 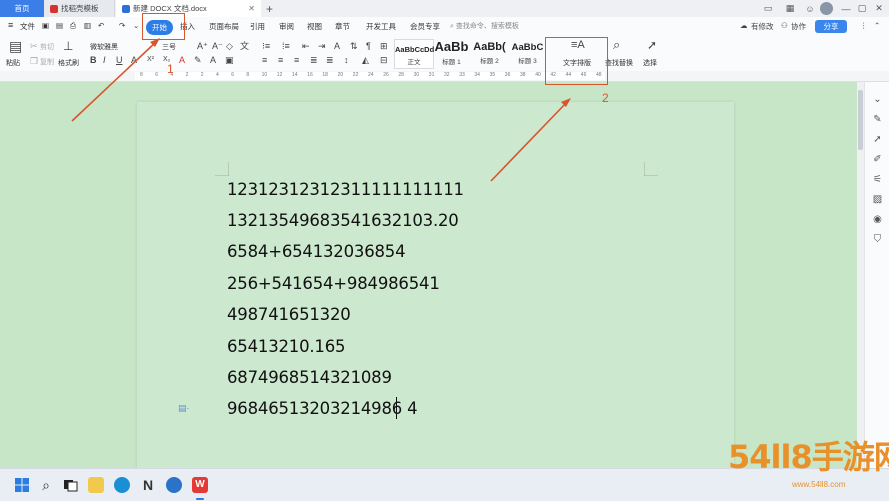 I want to click on watermark-logo-text: 54ll8手游网, so click(x=808, y=457).